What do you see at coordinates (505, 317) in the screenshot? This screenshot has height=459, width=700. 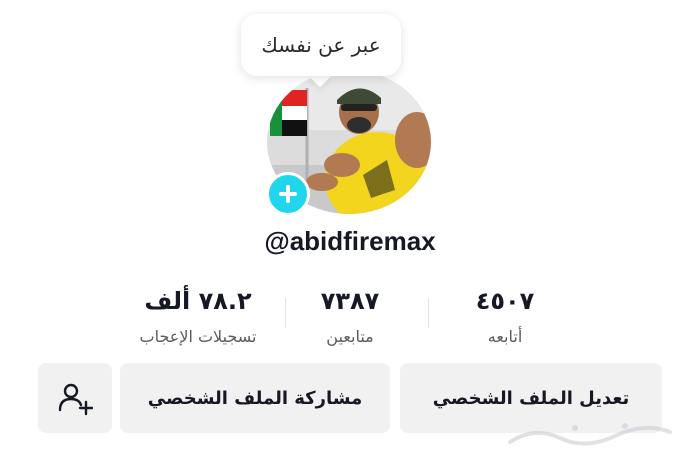 I see `following-stat: ٤٥٠٧ أتابعه` at bounding box center [505, 317].